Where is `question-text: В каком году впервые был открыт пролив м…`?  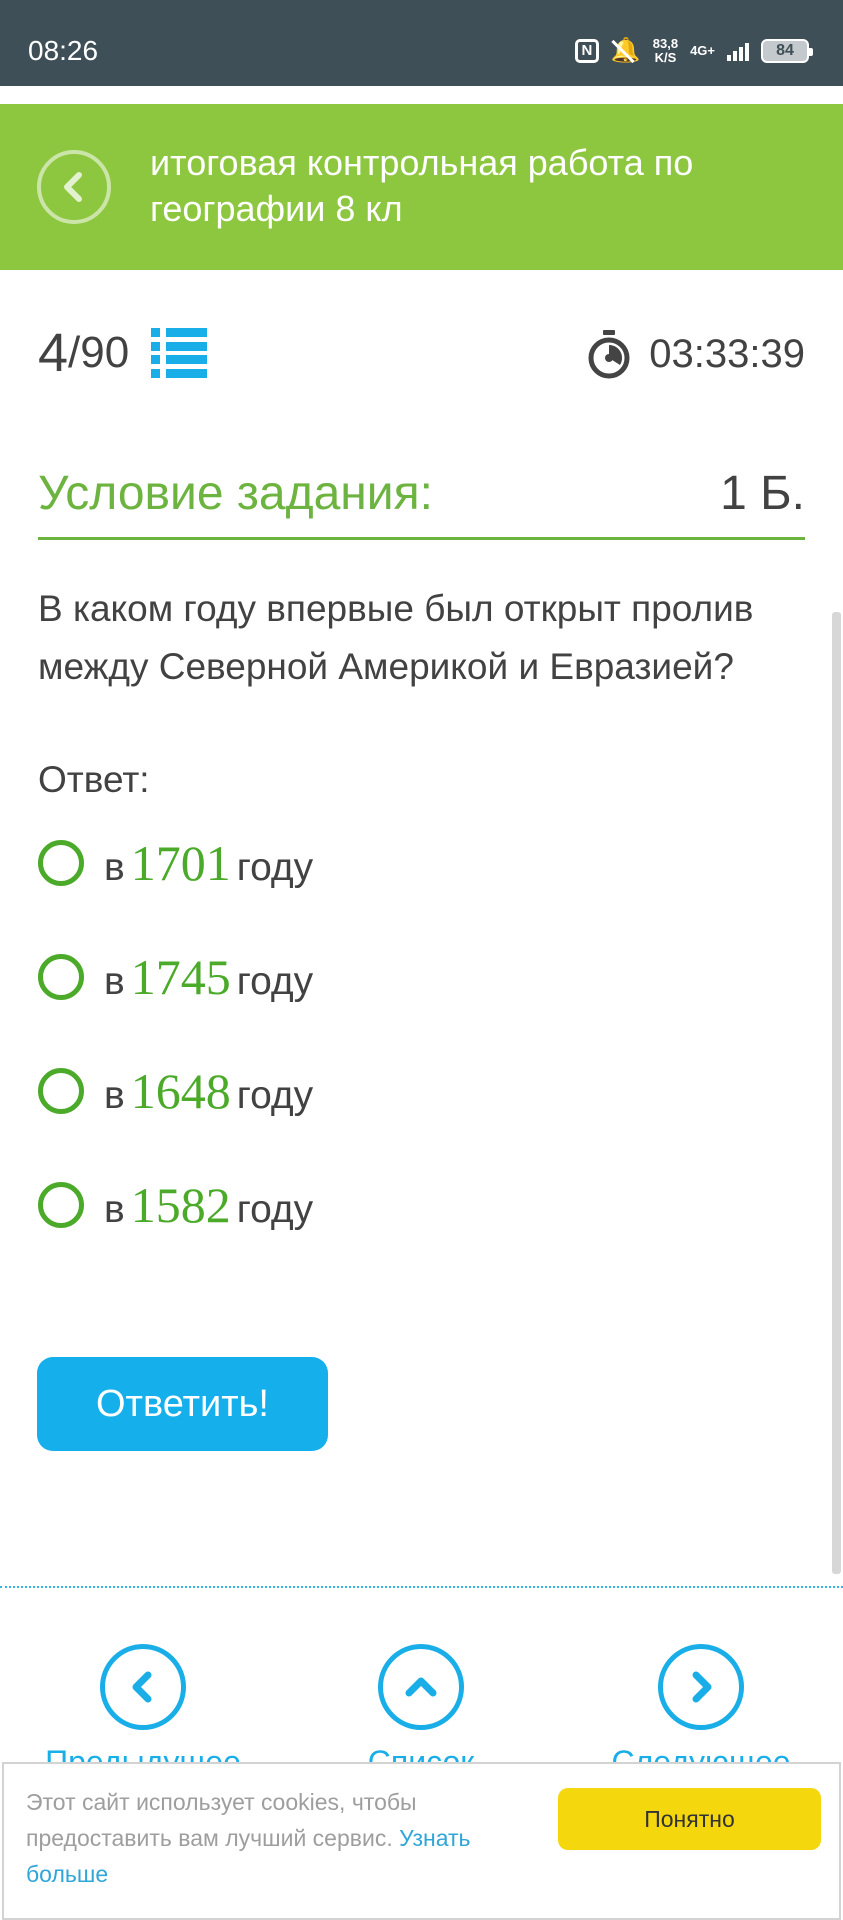
question-text: В каком году впервые был открыт пролив м… is located at coordinates (396, 637).